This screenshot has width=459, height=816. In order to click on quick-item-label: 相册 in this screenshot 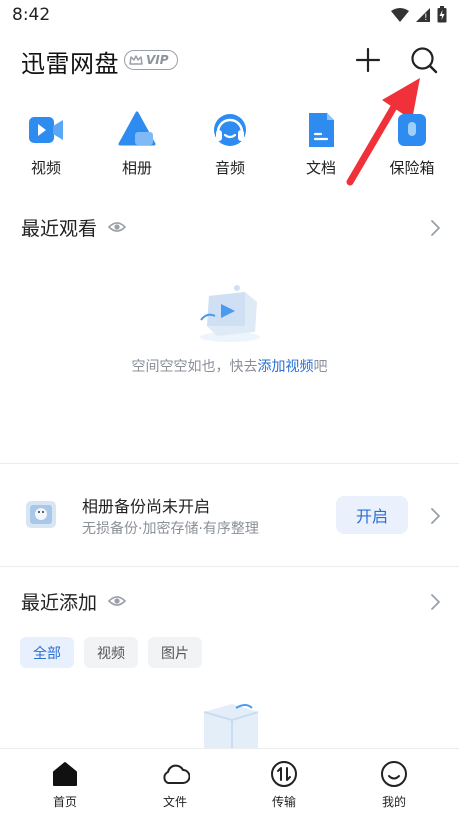, I will do `click(136, 168)`.